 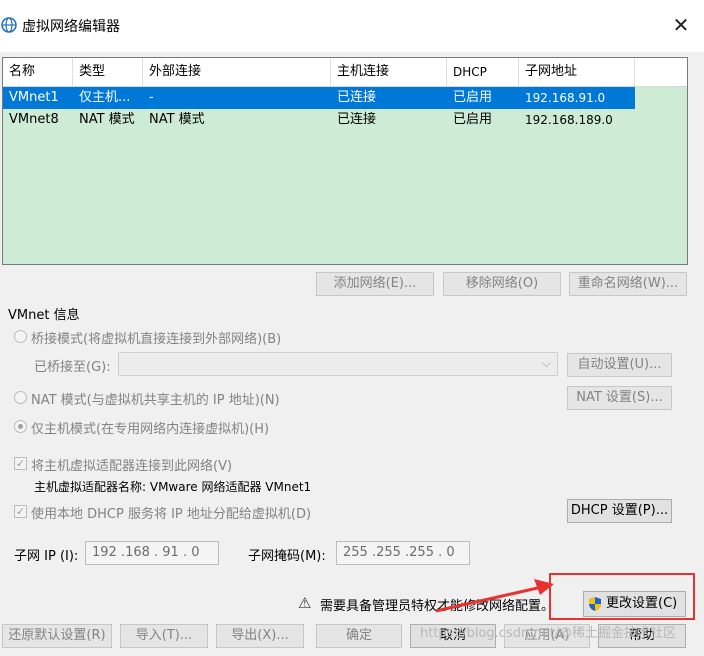 I want to click on watermark-text: https://blog.csdn.net/@稀土掘金技术社区, so click(x=548, y=633).